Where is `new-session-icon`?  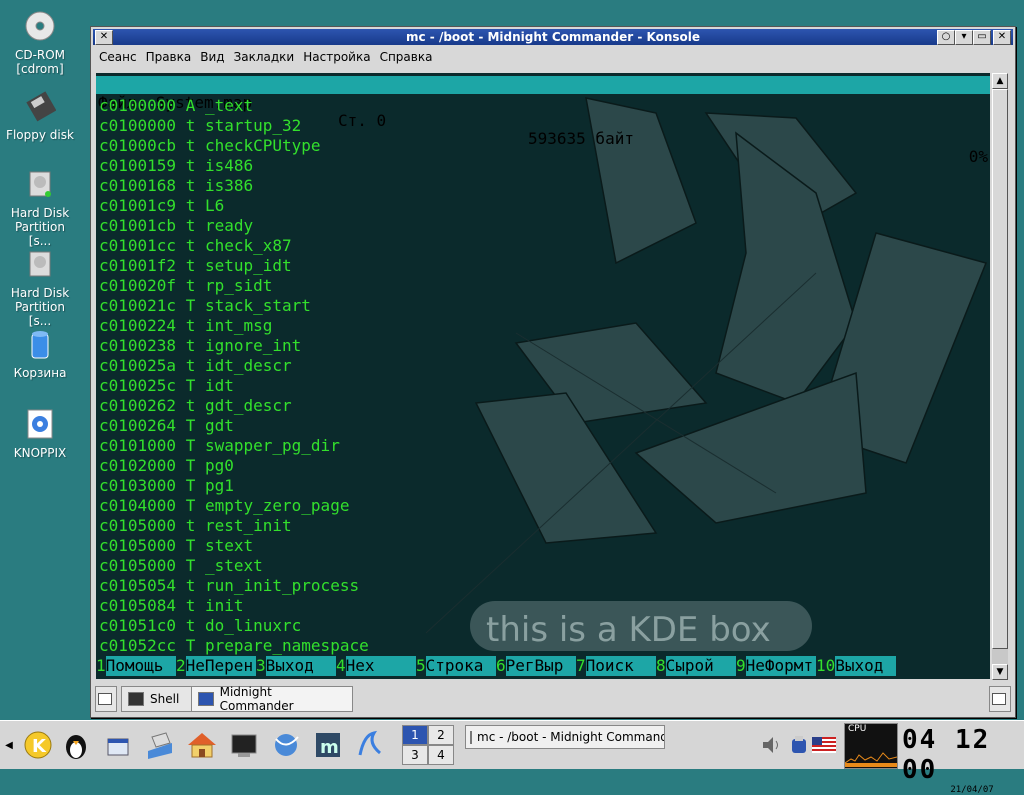
new-session-icon is located at coordinates (105, 699).